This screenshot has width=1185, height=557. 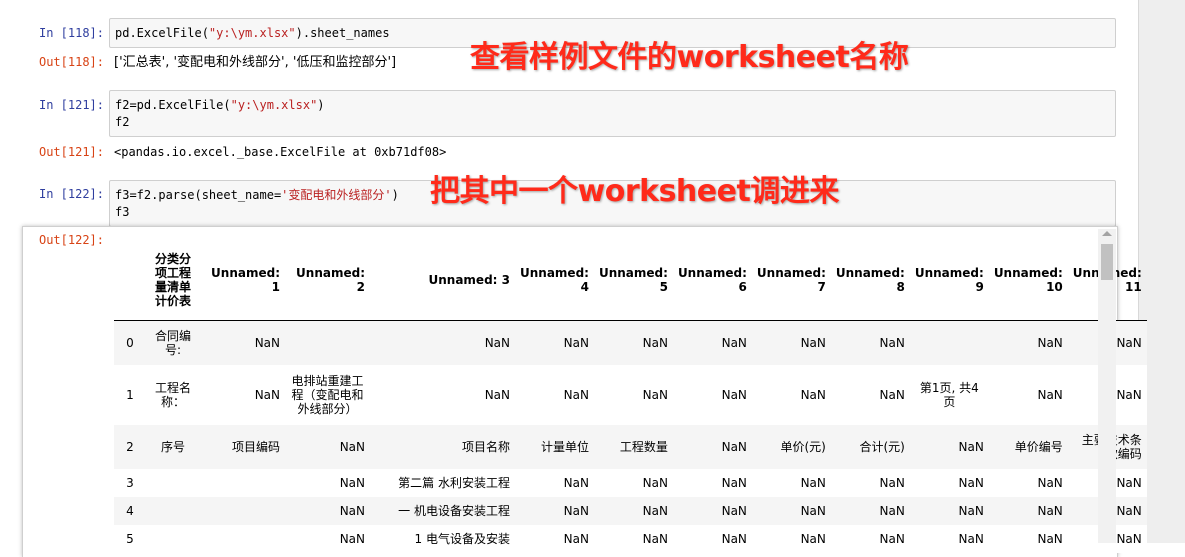 What do you see at coordinates (71, 240) in the screenshot?
I see `out-prompt-122: Out[122]:` at bounding box center [71, 240].